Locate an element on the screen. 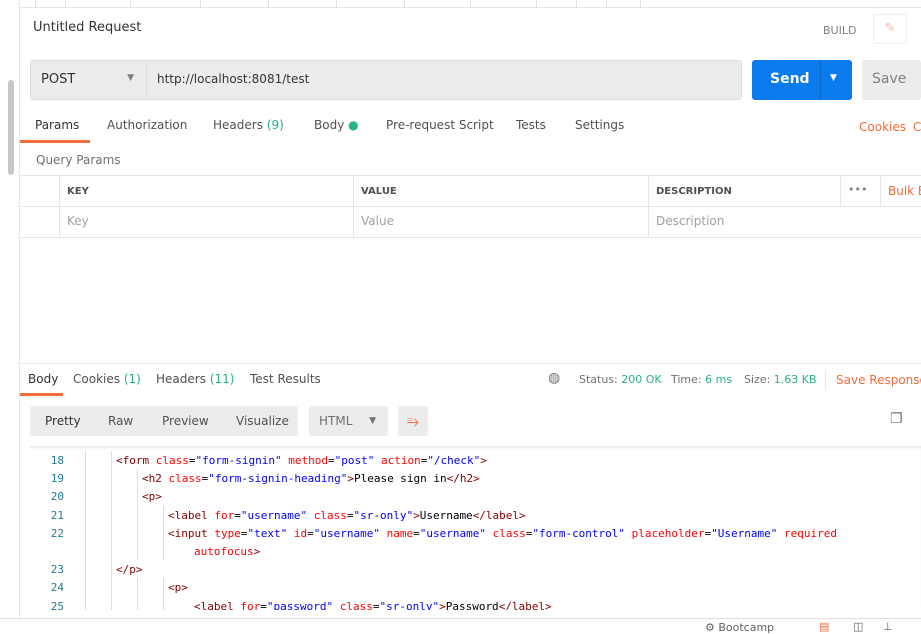 This screenshot has height=634, width=921. code-token: <label is located at coordinates (191, 515).